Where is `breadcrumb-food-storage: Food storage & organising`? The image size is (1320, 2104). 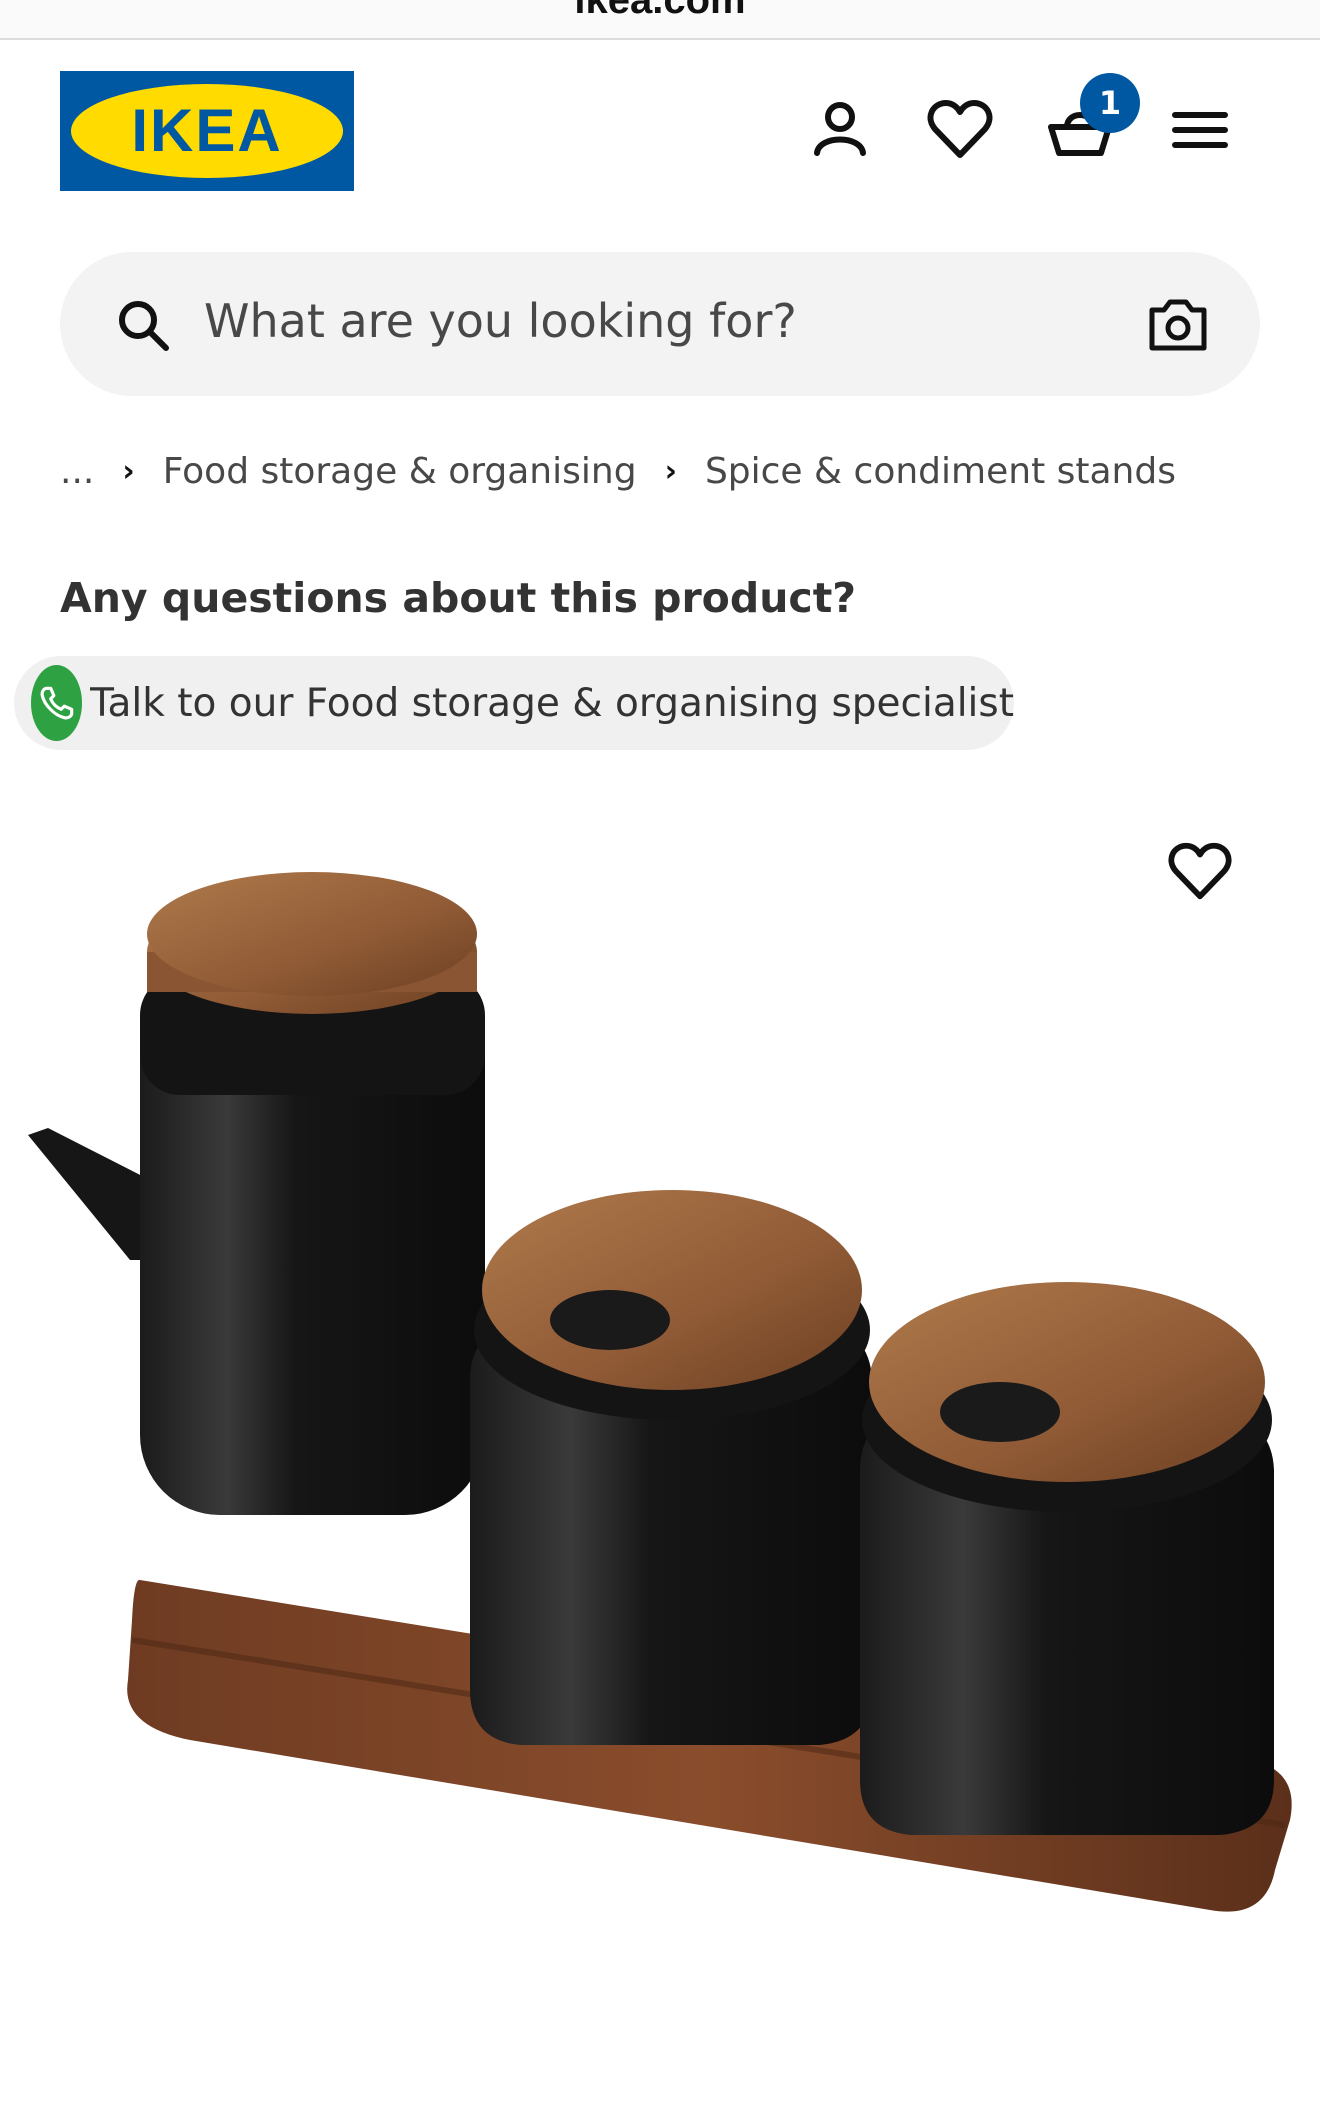
breadcrumb-food-storage: Food storage & organising is located at coordinates (400, 471).